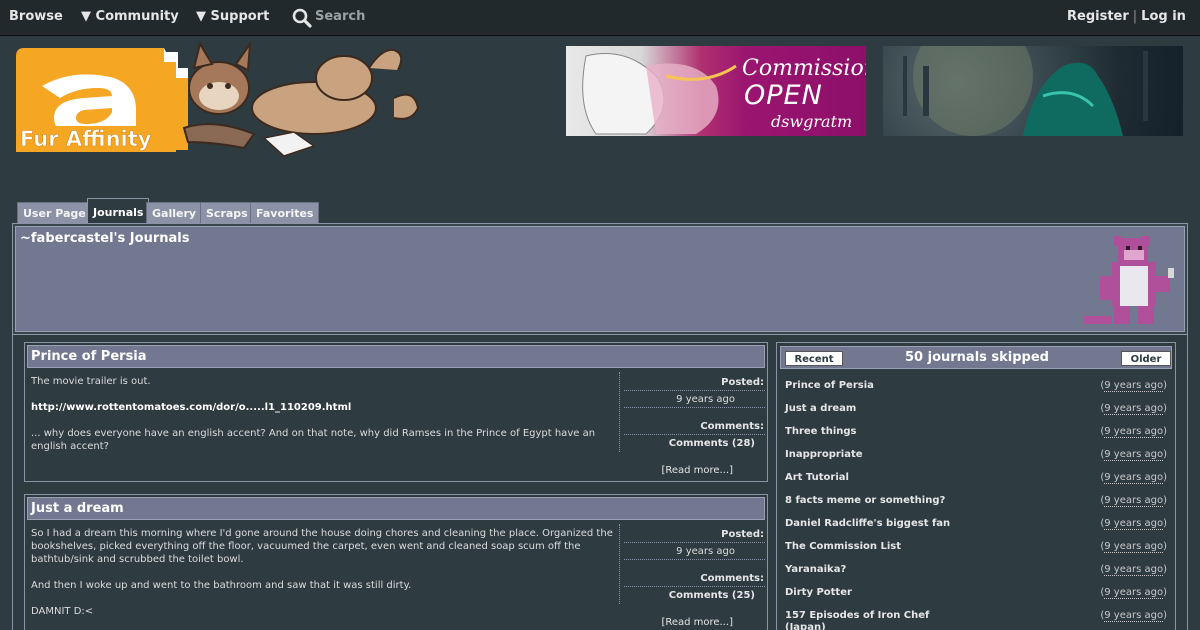 This screenshot has width=1200, height=630. Describe the element at coordinates (905, 432) in the screenshot. I see `journal-list-title: Three things` at that location.